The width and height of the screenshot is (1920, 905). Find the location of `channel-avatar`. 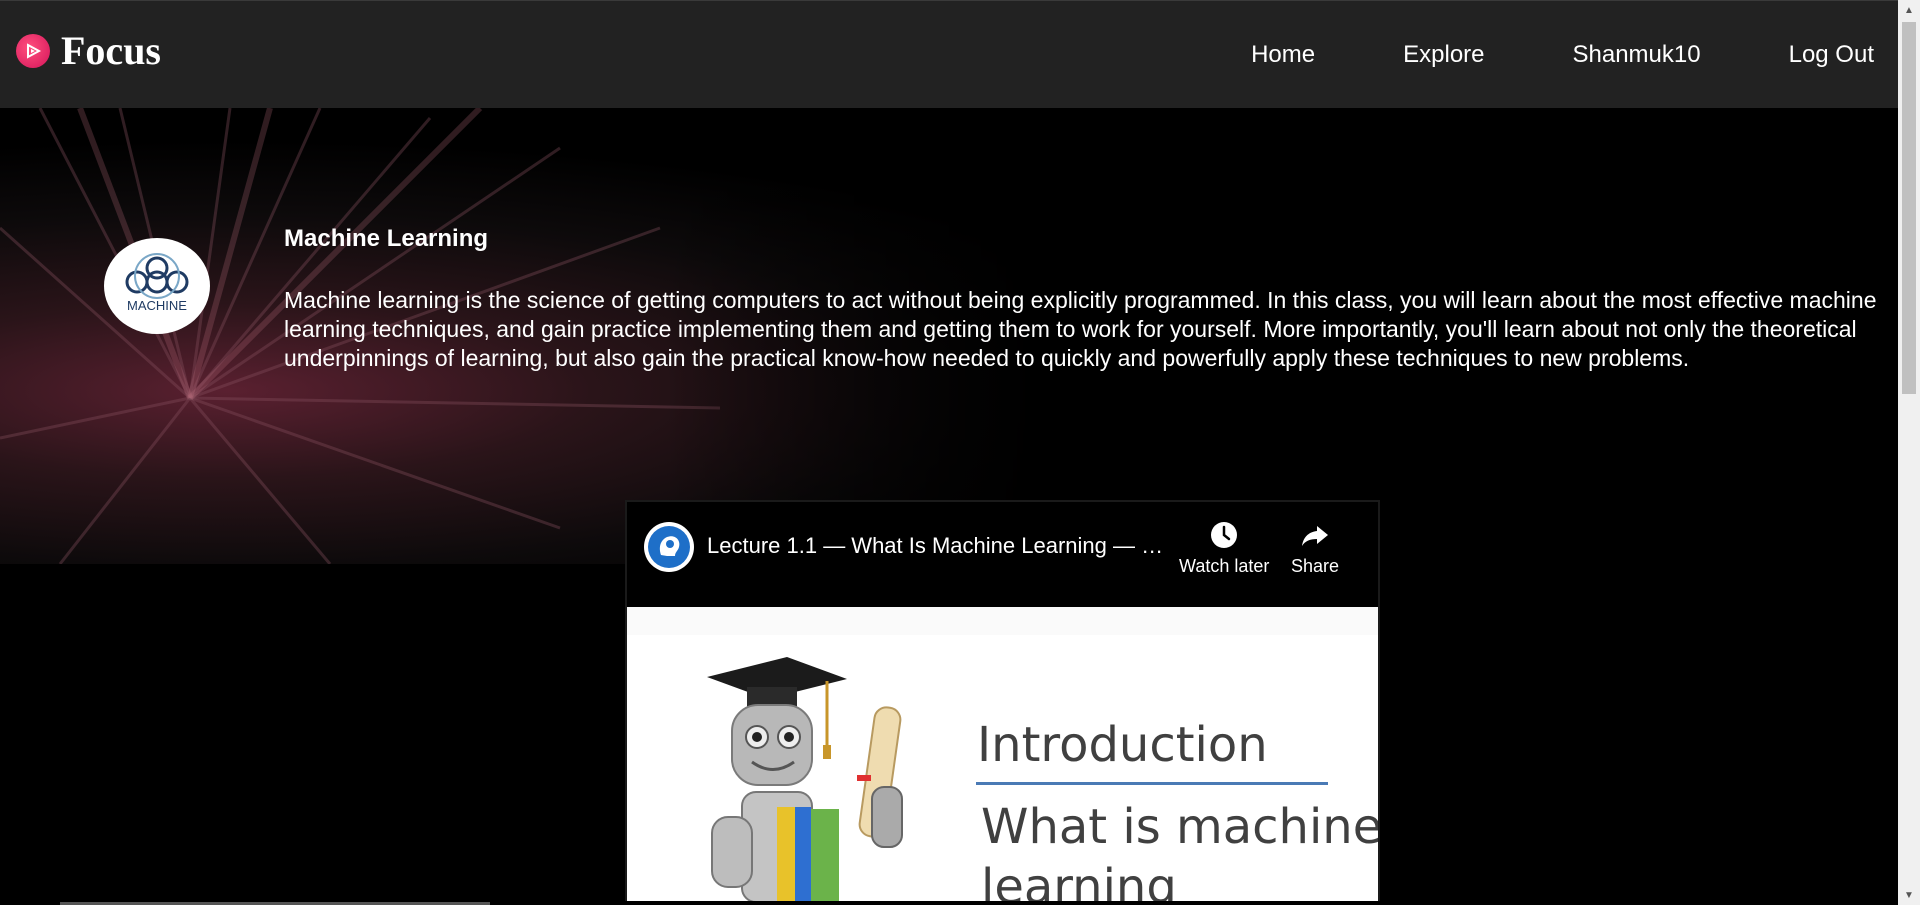

channel-avatar is located at coordinates (669, 547).